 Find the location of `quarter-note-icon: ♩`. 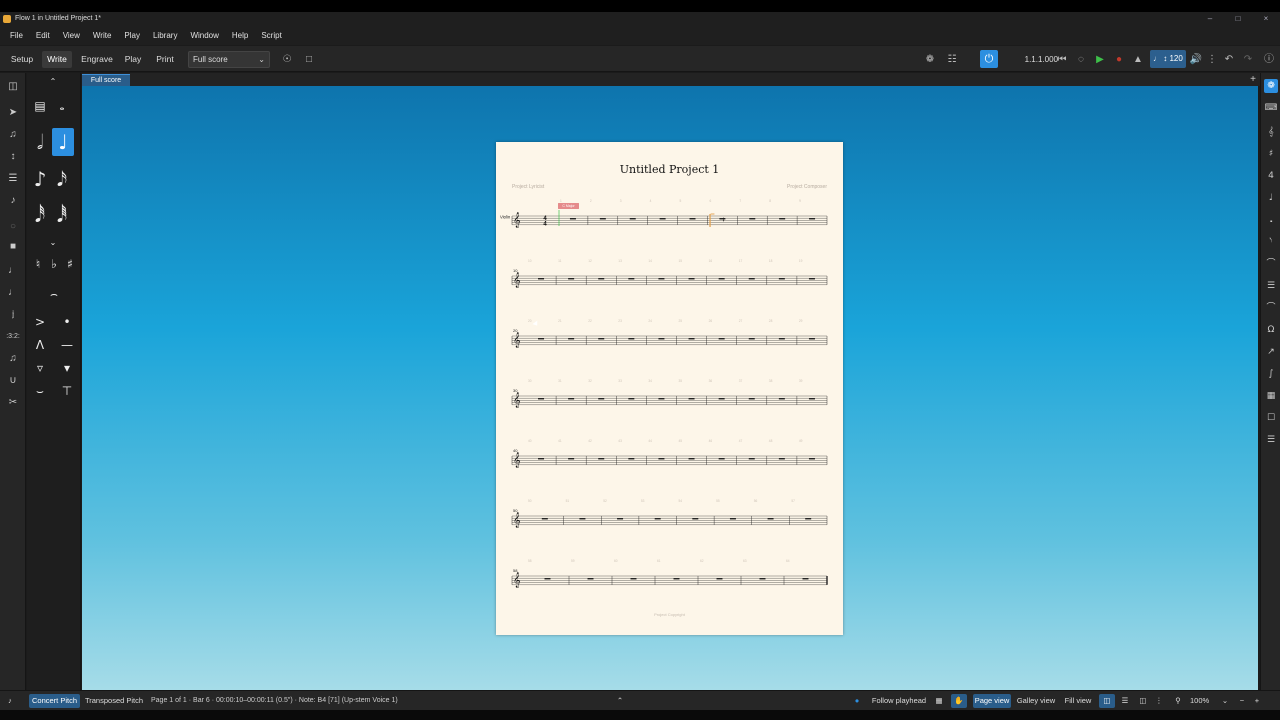

quarter-note-icon: ♩ is located at coordinates (63, 142).